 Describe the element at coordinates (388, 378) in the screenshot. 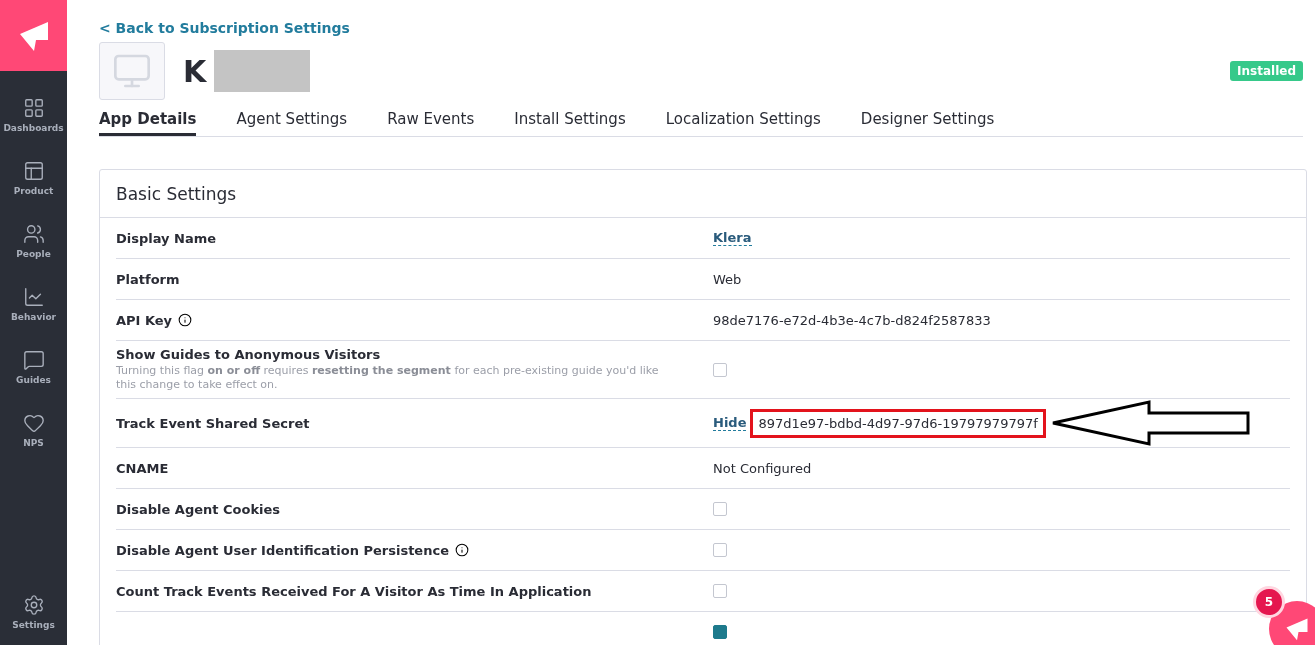

I see `setting-note: Turning this flag on or off requires resetting the segment for each pre-existing guide you'd like this change to take effect on.` at that location.